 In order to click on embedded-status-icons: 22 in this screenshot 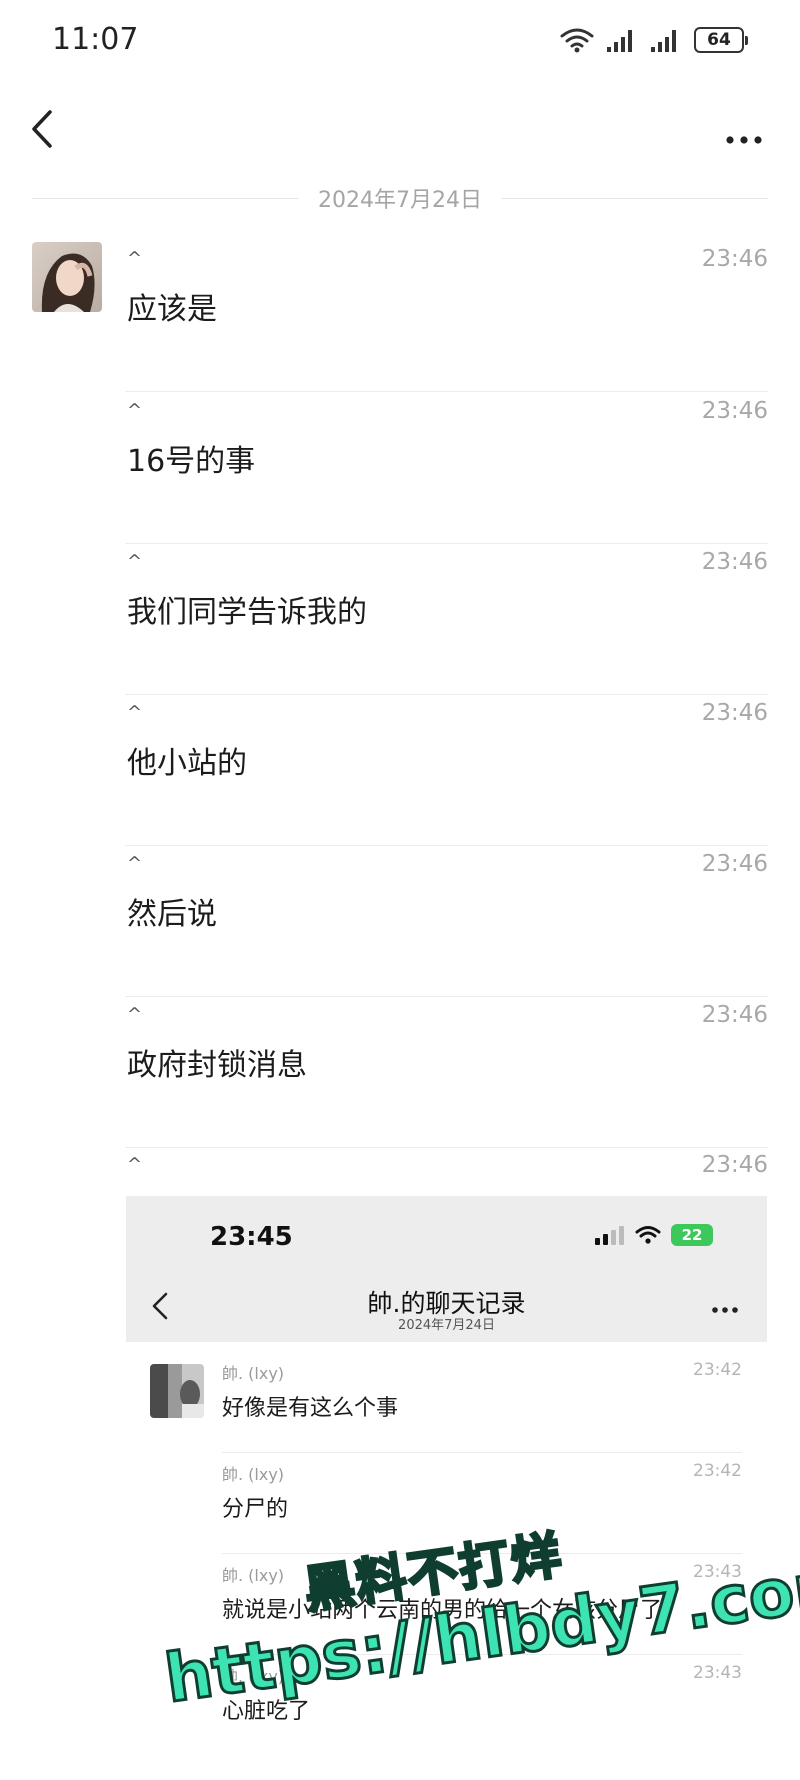, I will do `click(654, 1235)`.